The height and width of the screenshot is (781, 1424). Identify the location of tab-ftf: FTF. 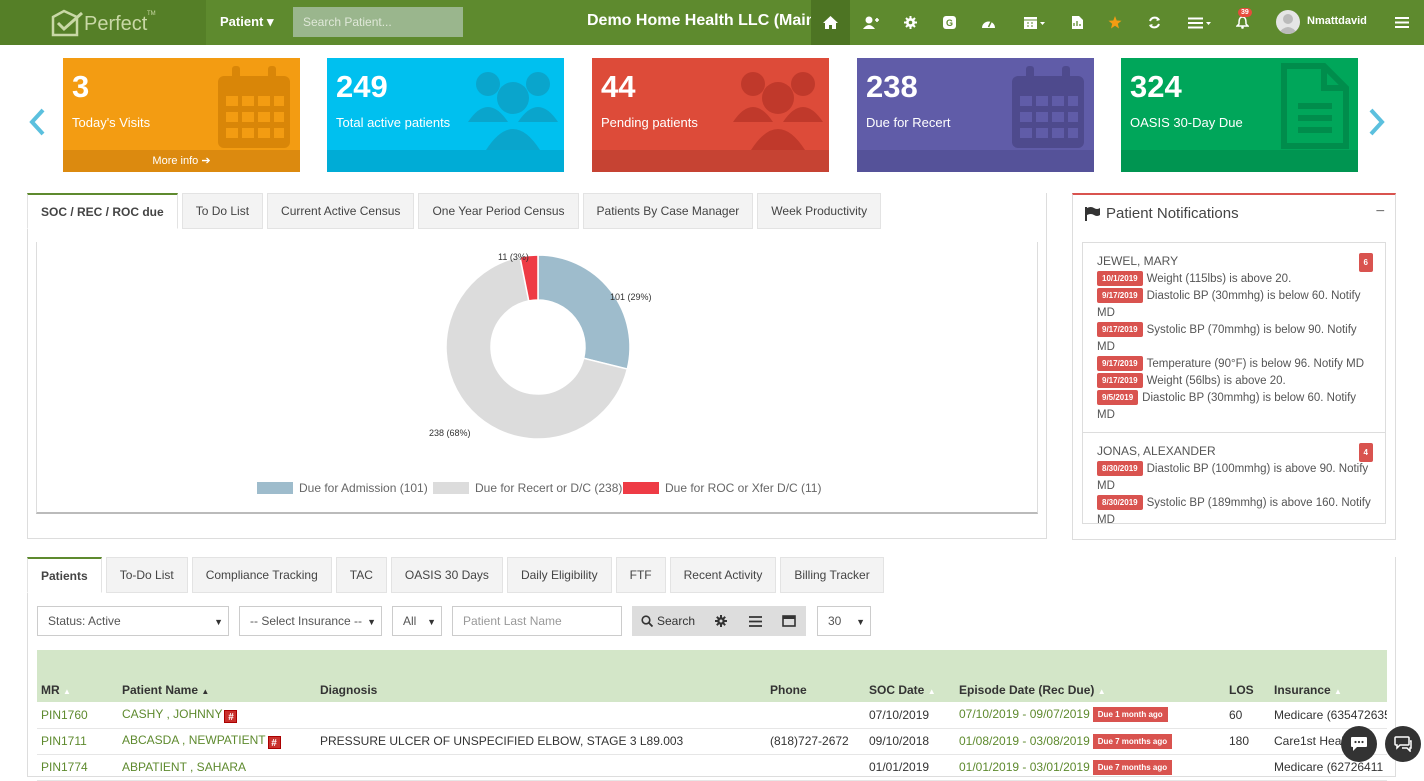
(640, 575).